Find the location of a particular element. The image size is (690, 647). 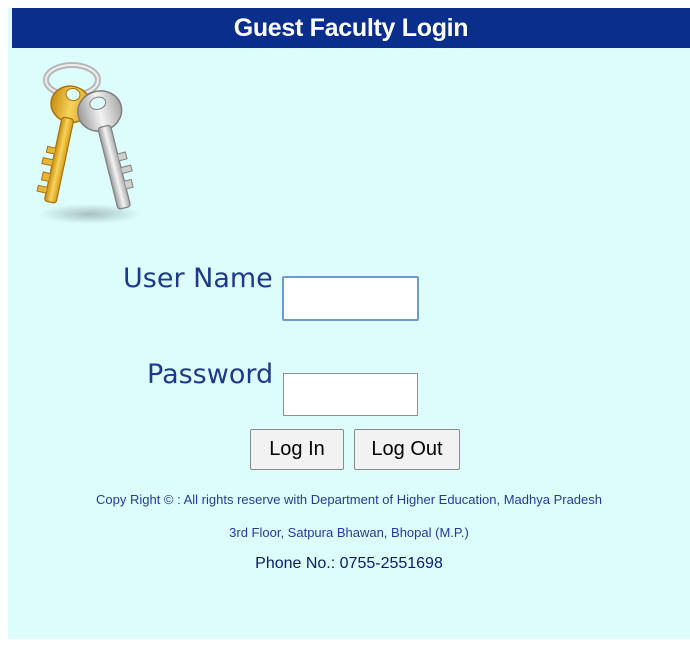

page-title: Guest Faculty Login is located at coordinates (351, 28).